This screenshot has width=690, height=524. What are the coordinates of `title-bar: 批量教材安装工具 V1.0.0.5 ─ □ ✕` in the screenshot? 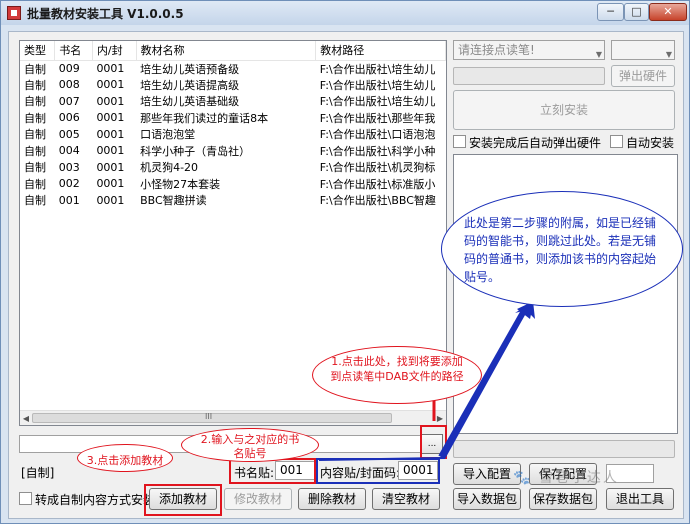 It's located at (345, 13).